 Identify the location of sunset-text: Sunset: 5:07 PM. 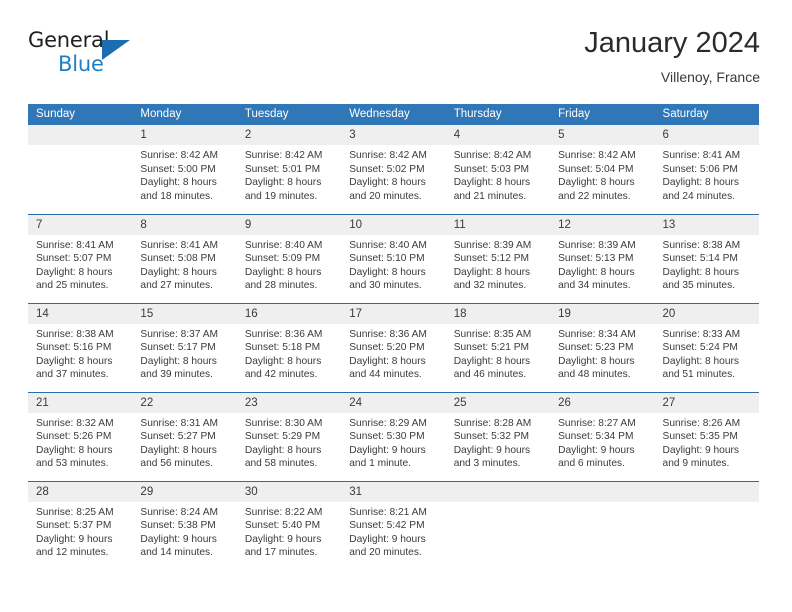
(74, 259).